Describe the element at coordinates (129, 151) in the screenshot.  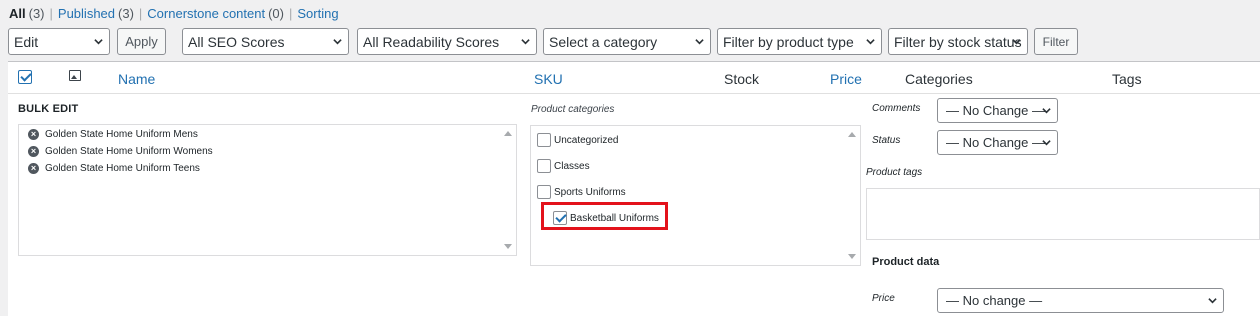
I see `item-title: Golden State Home Uniform Womens` at that location.